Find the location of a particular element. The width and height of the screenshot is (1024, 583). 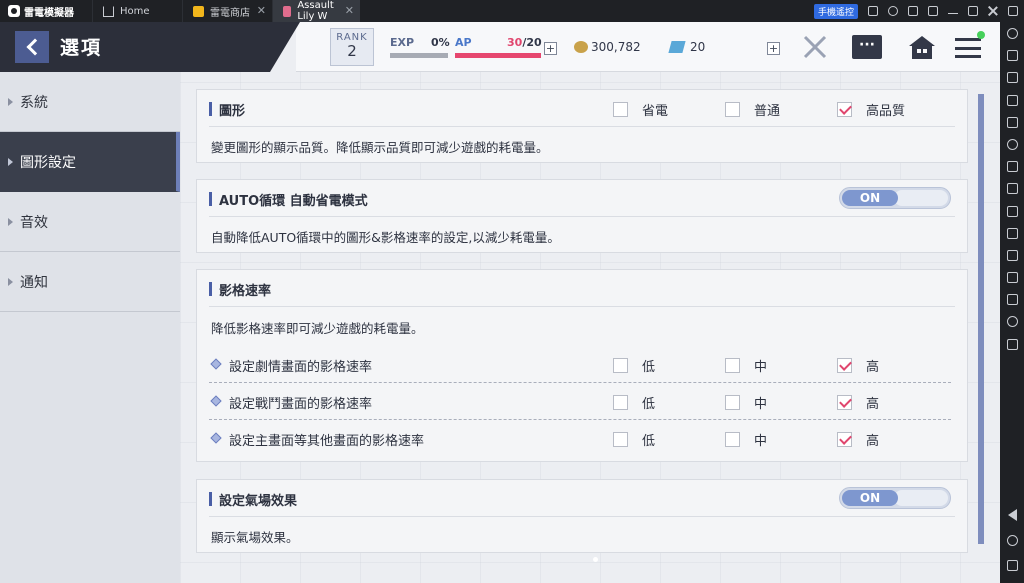

menu-icon is located at coordinates (933, 11).